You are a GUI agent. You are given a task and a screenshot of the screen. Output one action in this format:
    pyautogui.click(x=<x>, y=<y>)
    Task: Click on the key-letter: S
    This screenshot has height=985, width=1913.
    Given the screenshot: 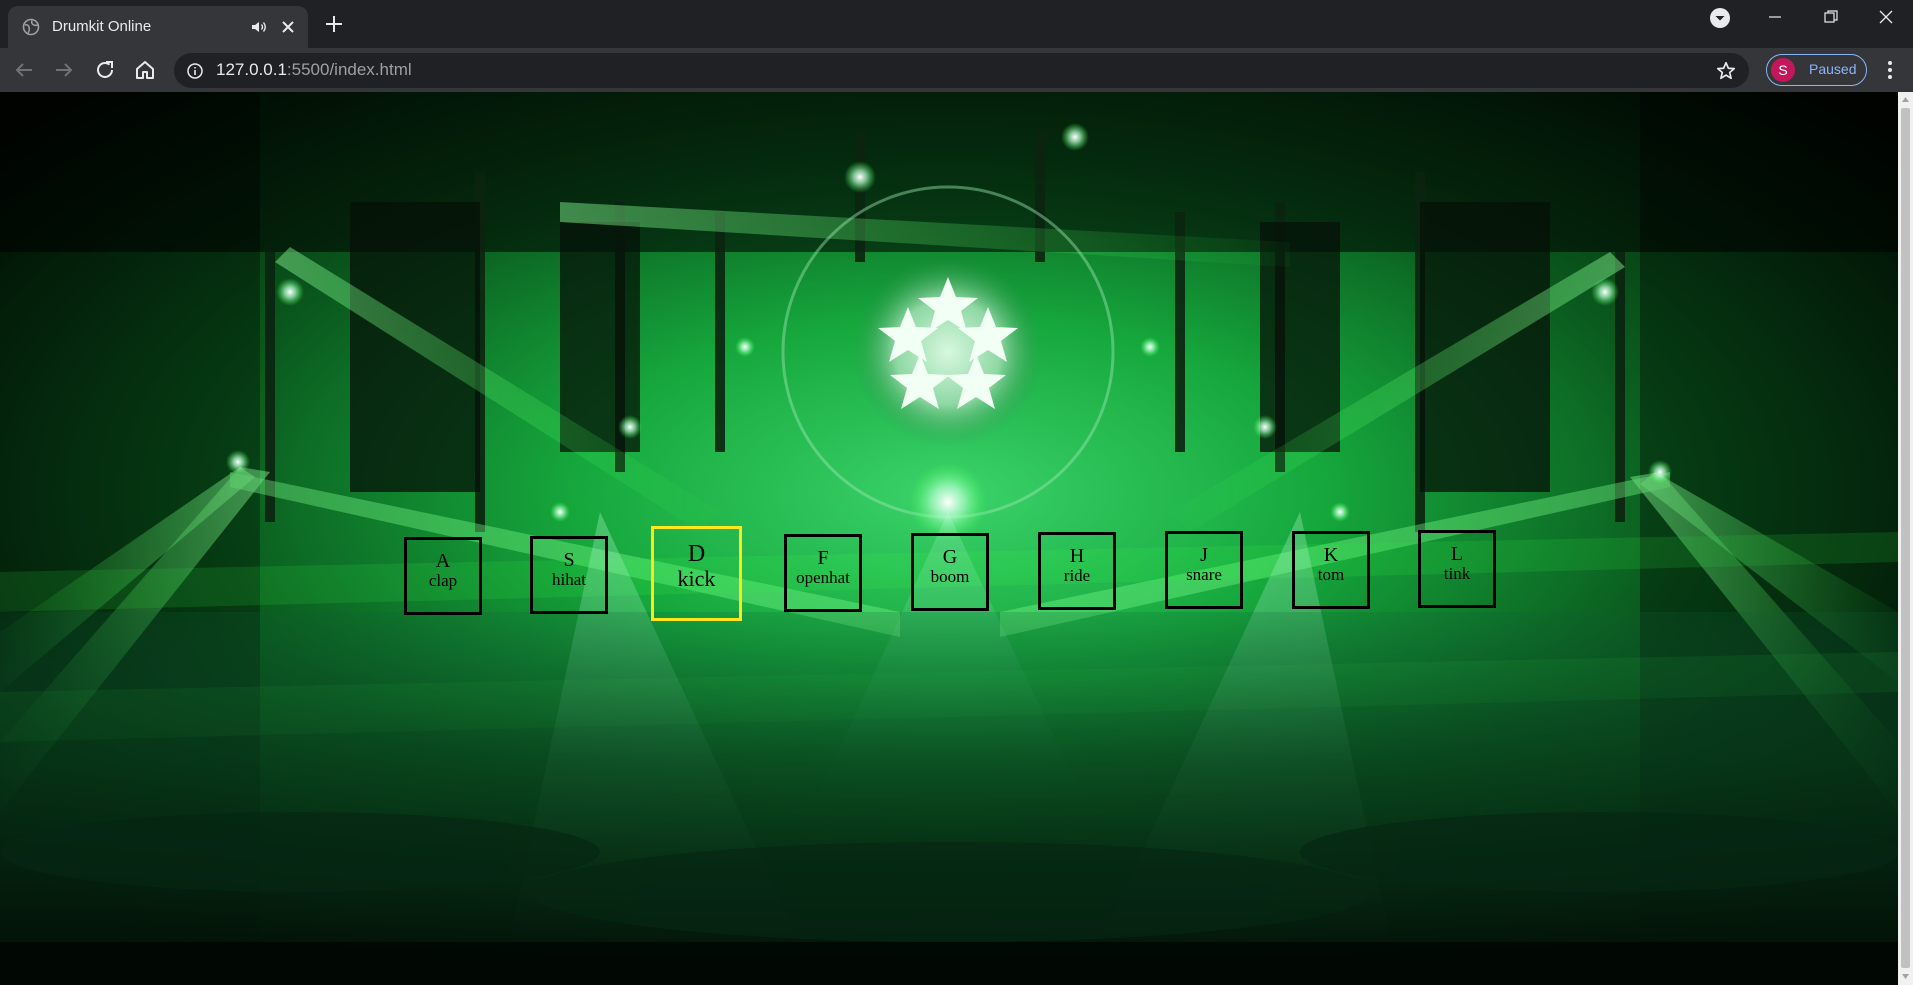 What is the action you would take?
    pyautogui.click(x=569, y=560)
    